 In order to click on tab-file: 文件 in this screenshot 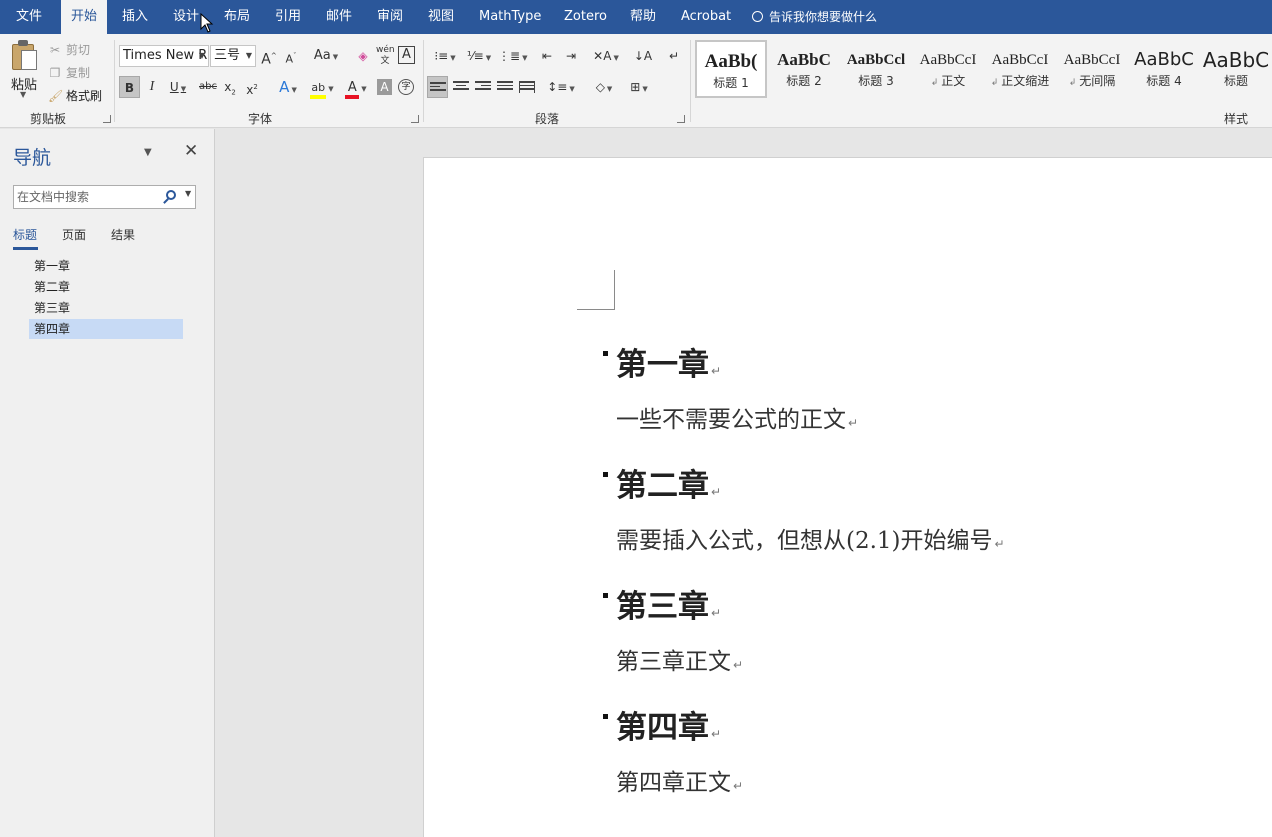, I will do `click(29, 17)`.